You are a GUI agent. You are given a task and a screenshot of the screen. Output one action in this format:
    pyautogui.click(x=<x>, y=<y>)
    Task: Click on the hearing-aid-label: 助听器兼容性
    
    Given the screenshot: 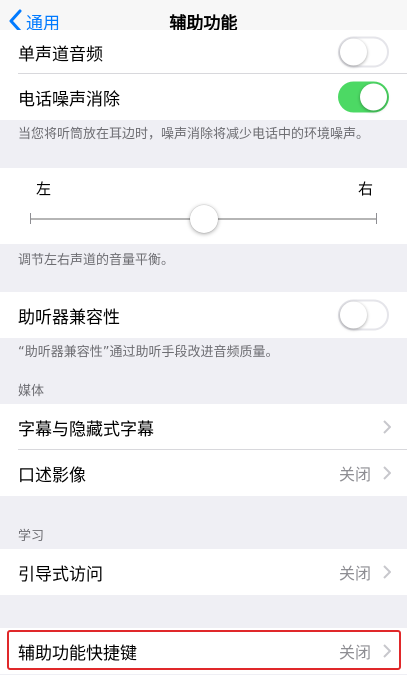 What is the action you would take?
    pyautogui.click(x=69, y=317)
    